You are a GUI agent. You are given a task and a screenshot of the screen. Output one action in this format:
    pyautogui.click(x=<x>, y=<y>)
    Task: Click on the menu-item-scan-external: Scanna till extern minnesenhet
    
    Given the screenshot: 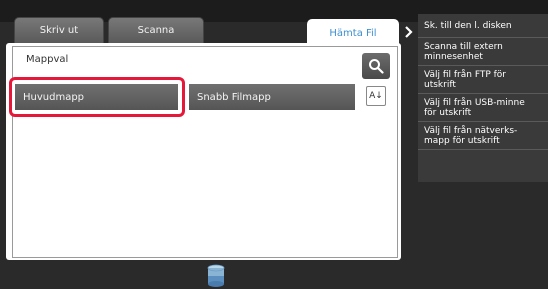 What is the action you would take?
    pyautogui.click(x=483, y=52)
    